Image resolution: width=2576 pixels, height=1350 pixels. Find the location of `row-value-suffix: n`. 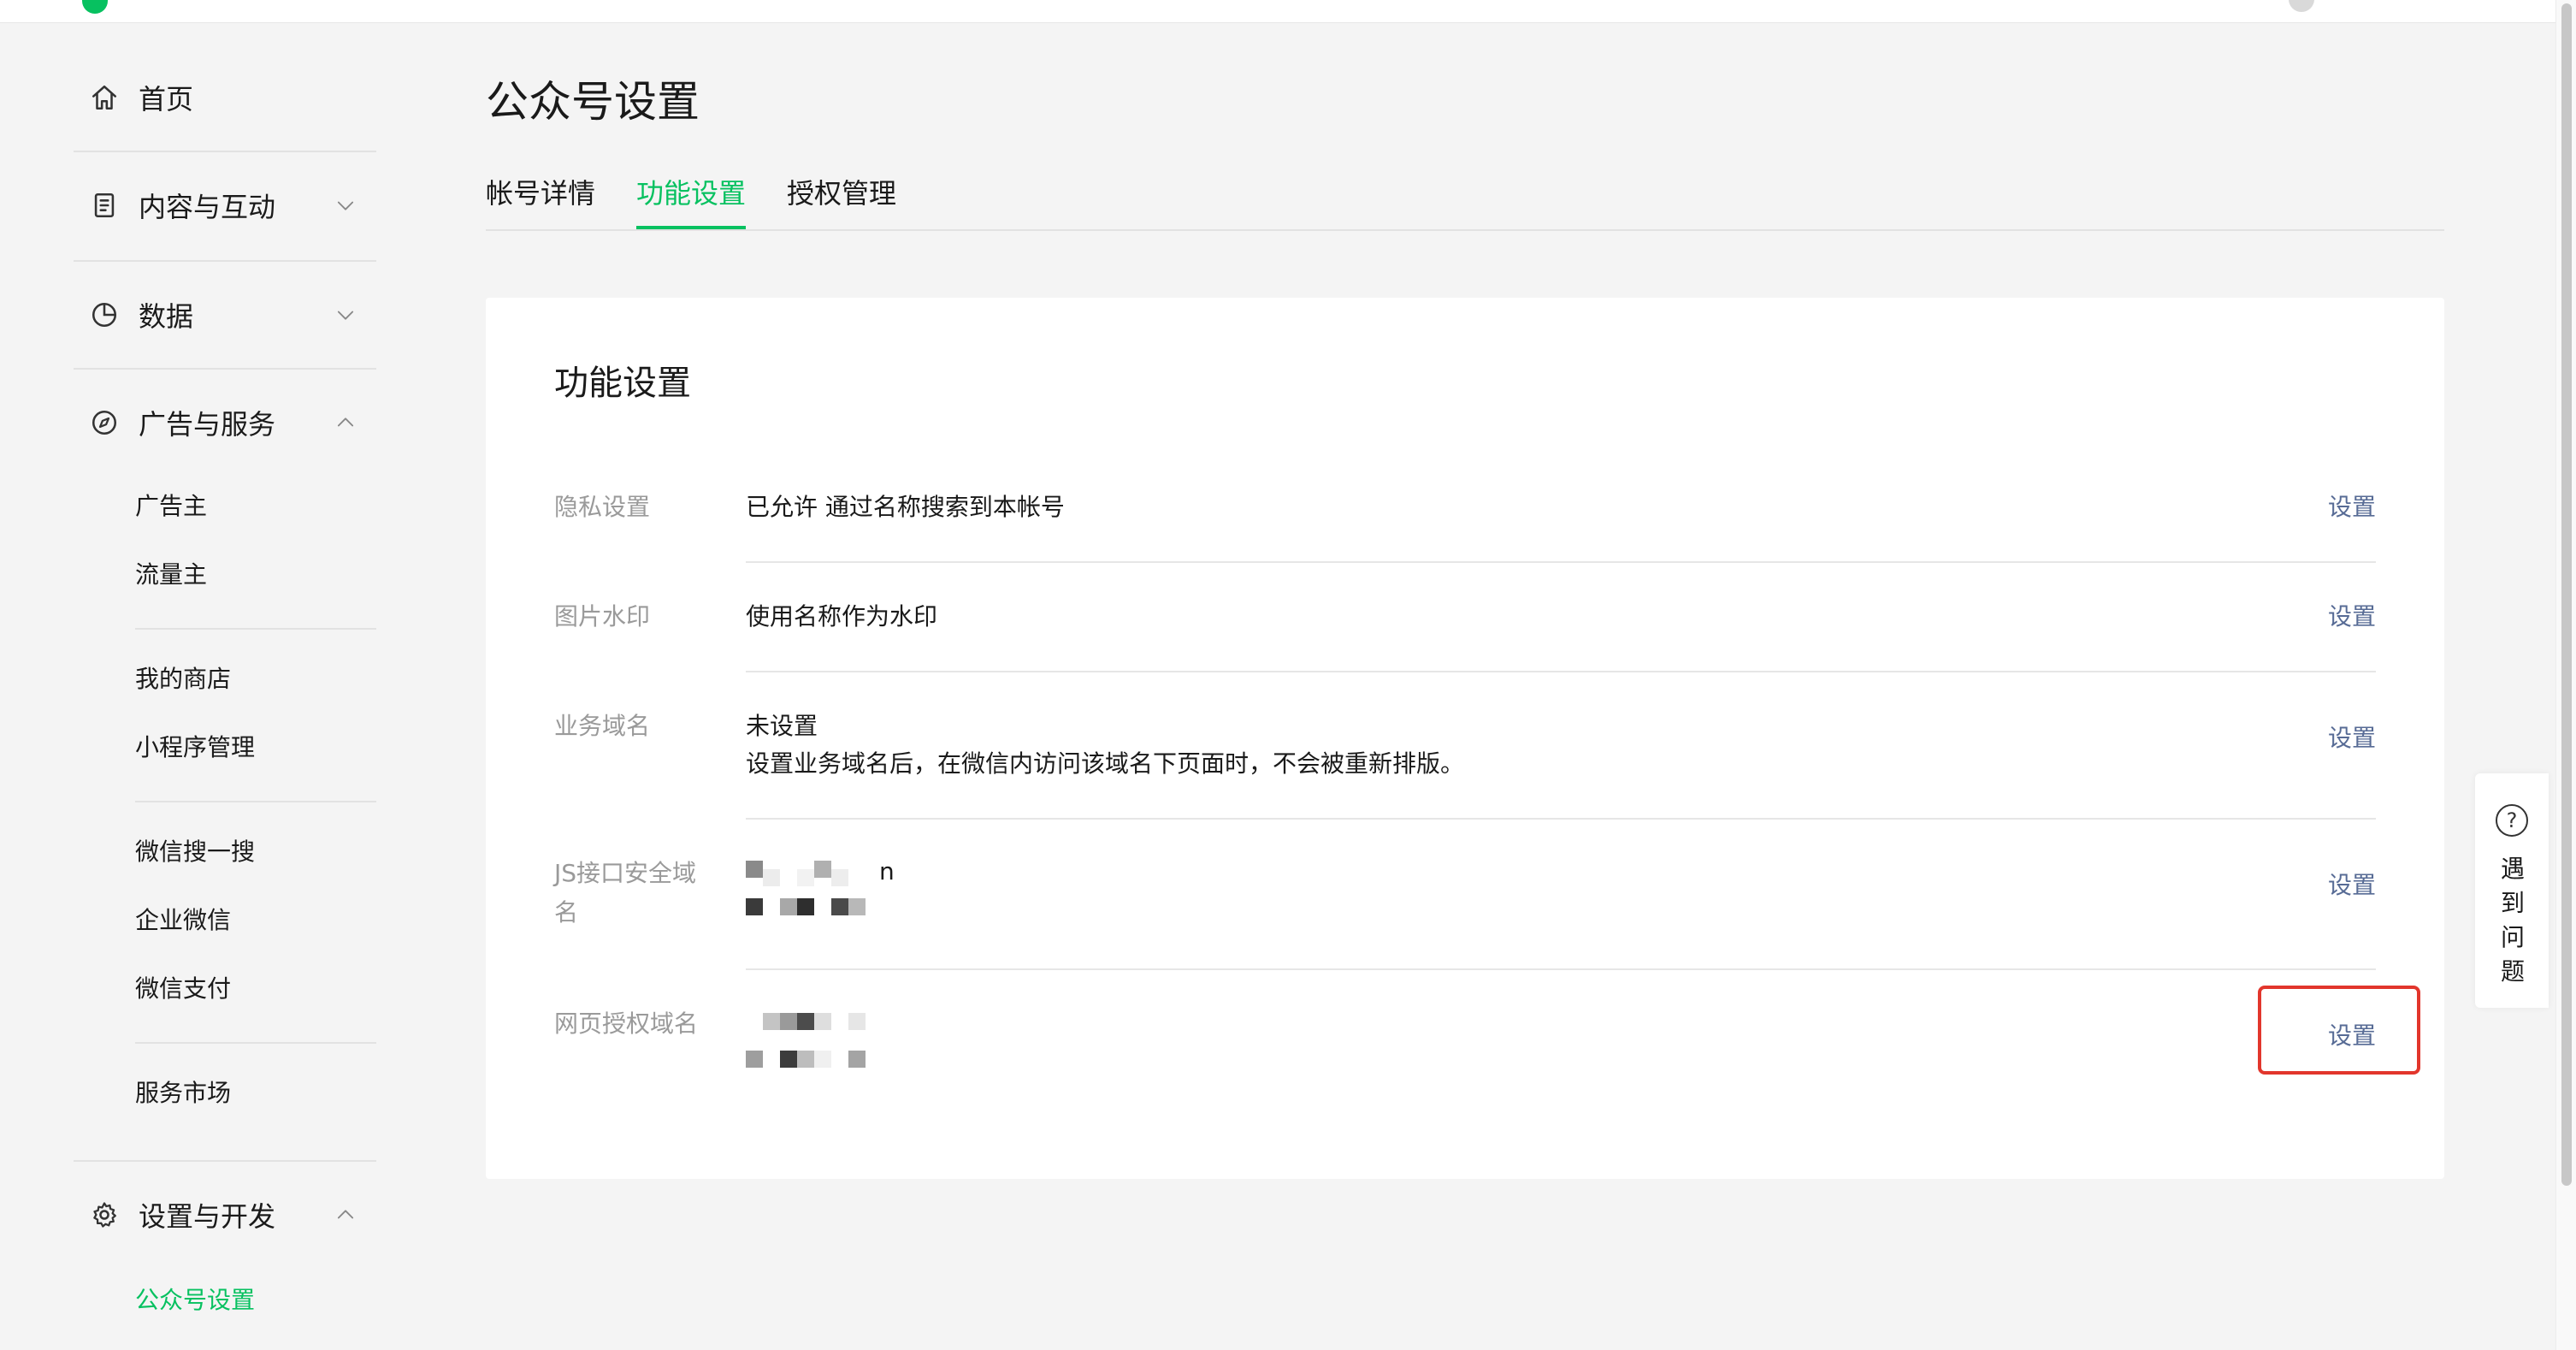

row-value-suffix: n is located at coordinates (887, 871).